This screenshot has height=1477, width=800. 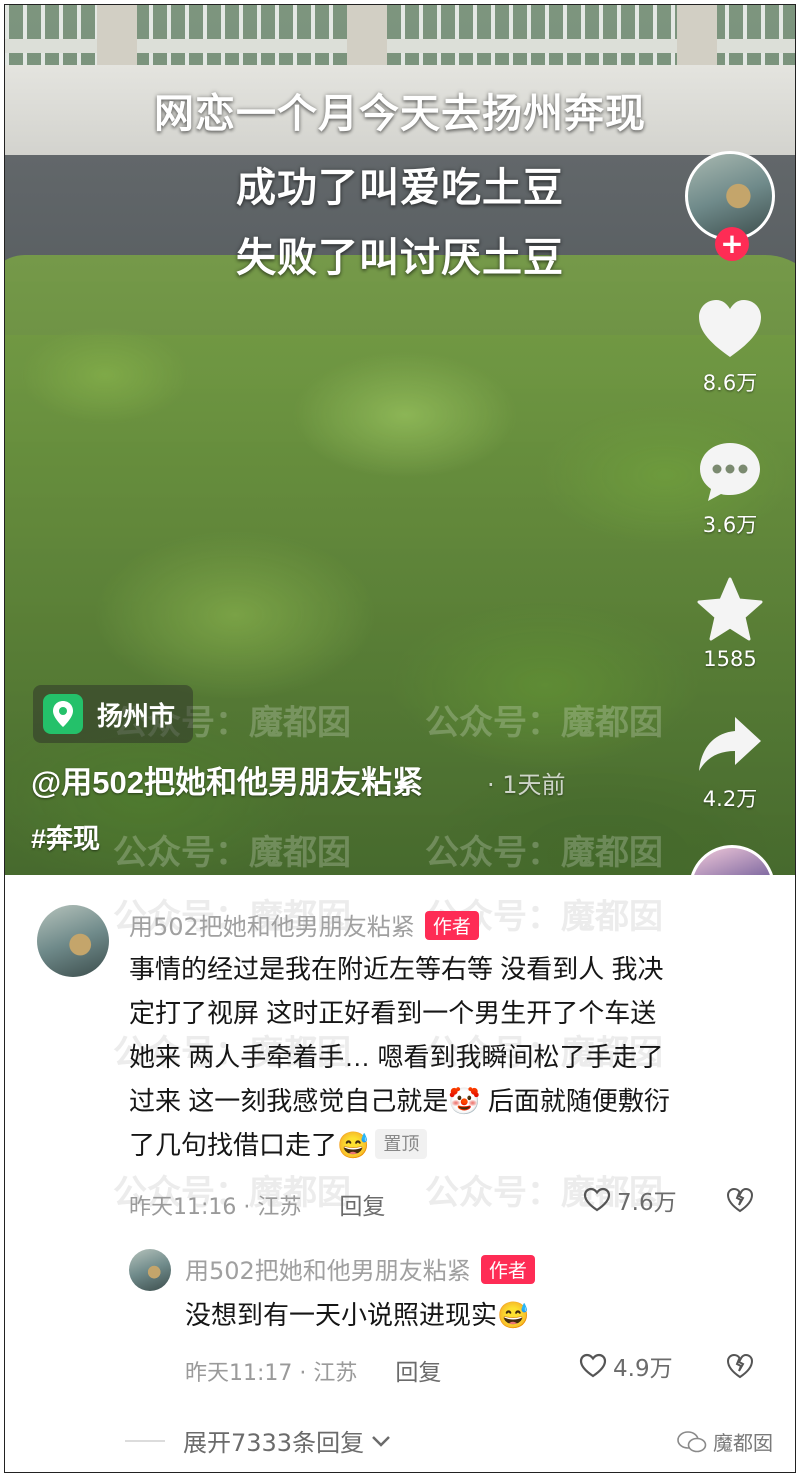 I want to click on comment-time-location: 昨天11:16 · 江苏, so click(x=215, y=1207).